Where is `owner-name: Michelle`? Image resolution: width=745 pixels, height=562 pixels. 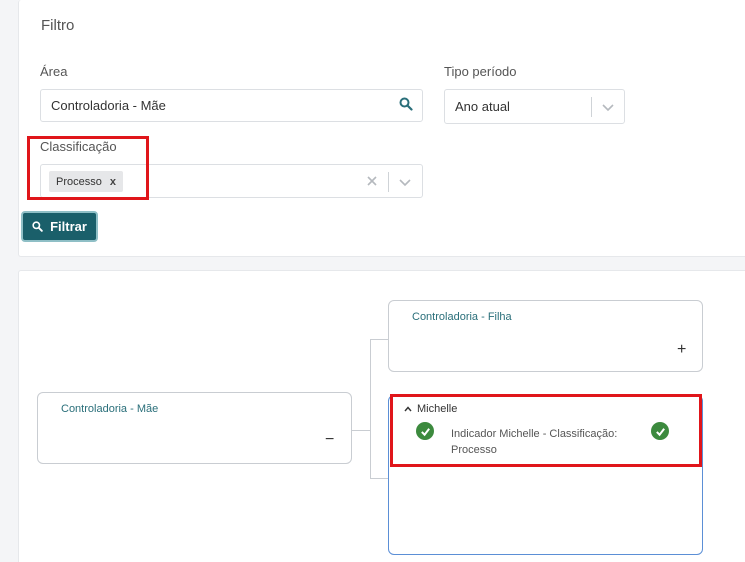
owner-name: Michelle is located at coordinates (437, 409).